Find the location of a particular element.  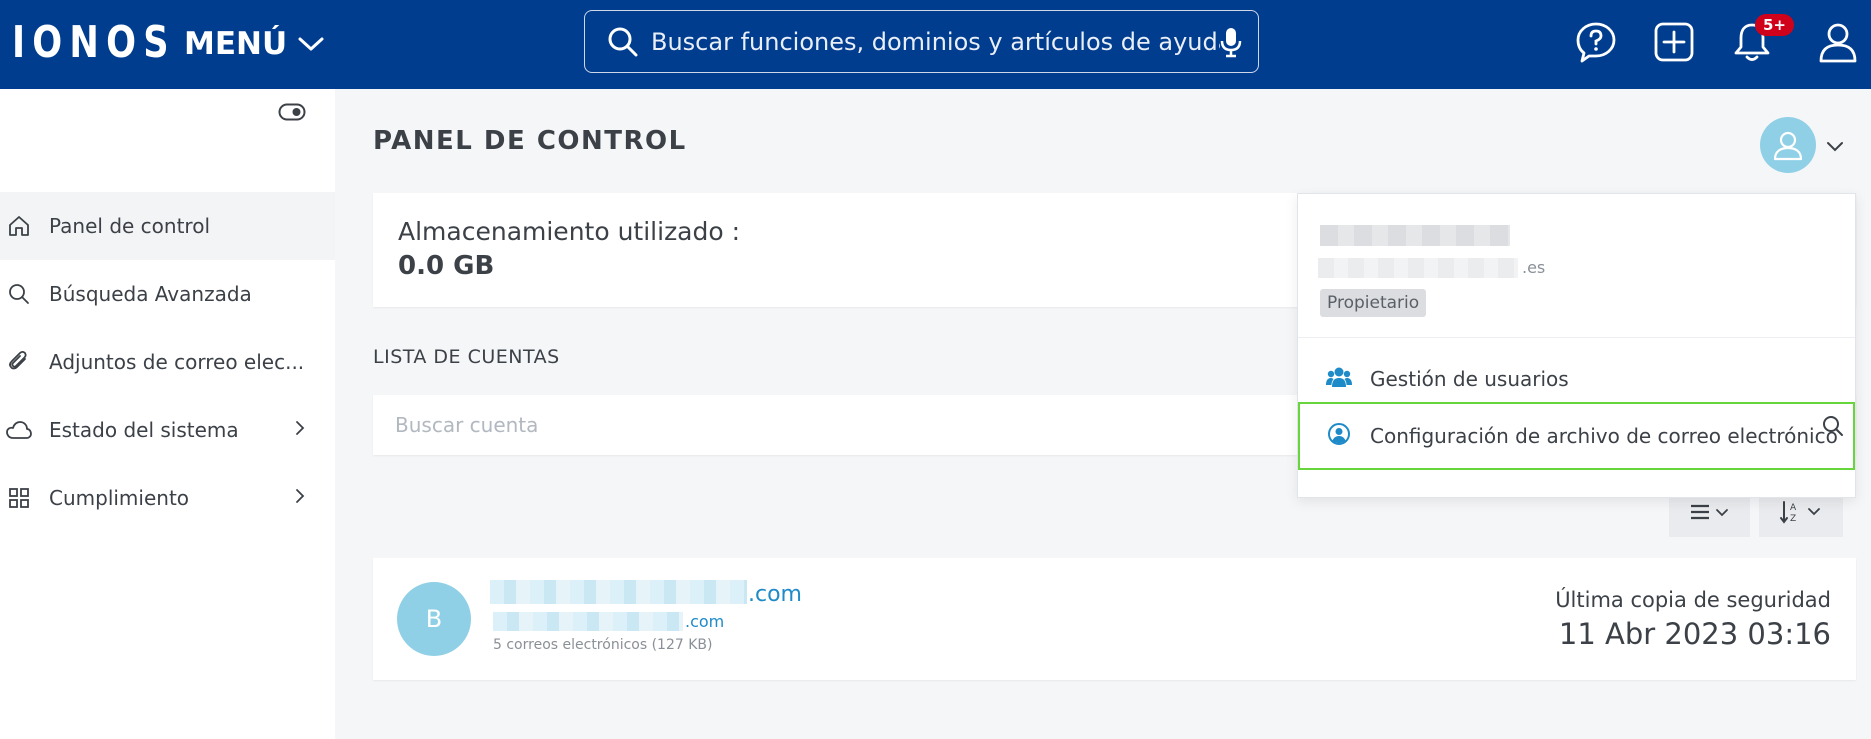

notifications-badge: 5+ is located at coordinates (1775, 25).